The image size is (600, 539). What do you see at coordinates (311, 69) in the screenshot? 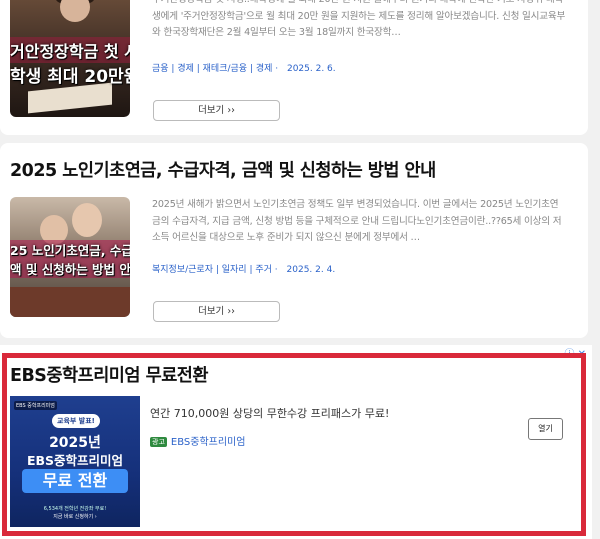
I see `post-1-date: 2025. 2. 6.` at bounding box center [311, 69].